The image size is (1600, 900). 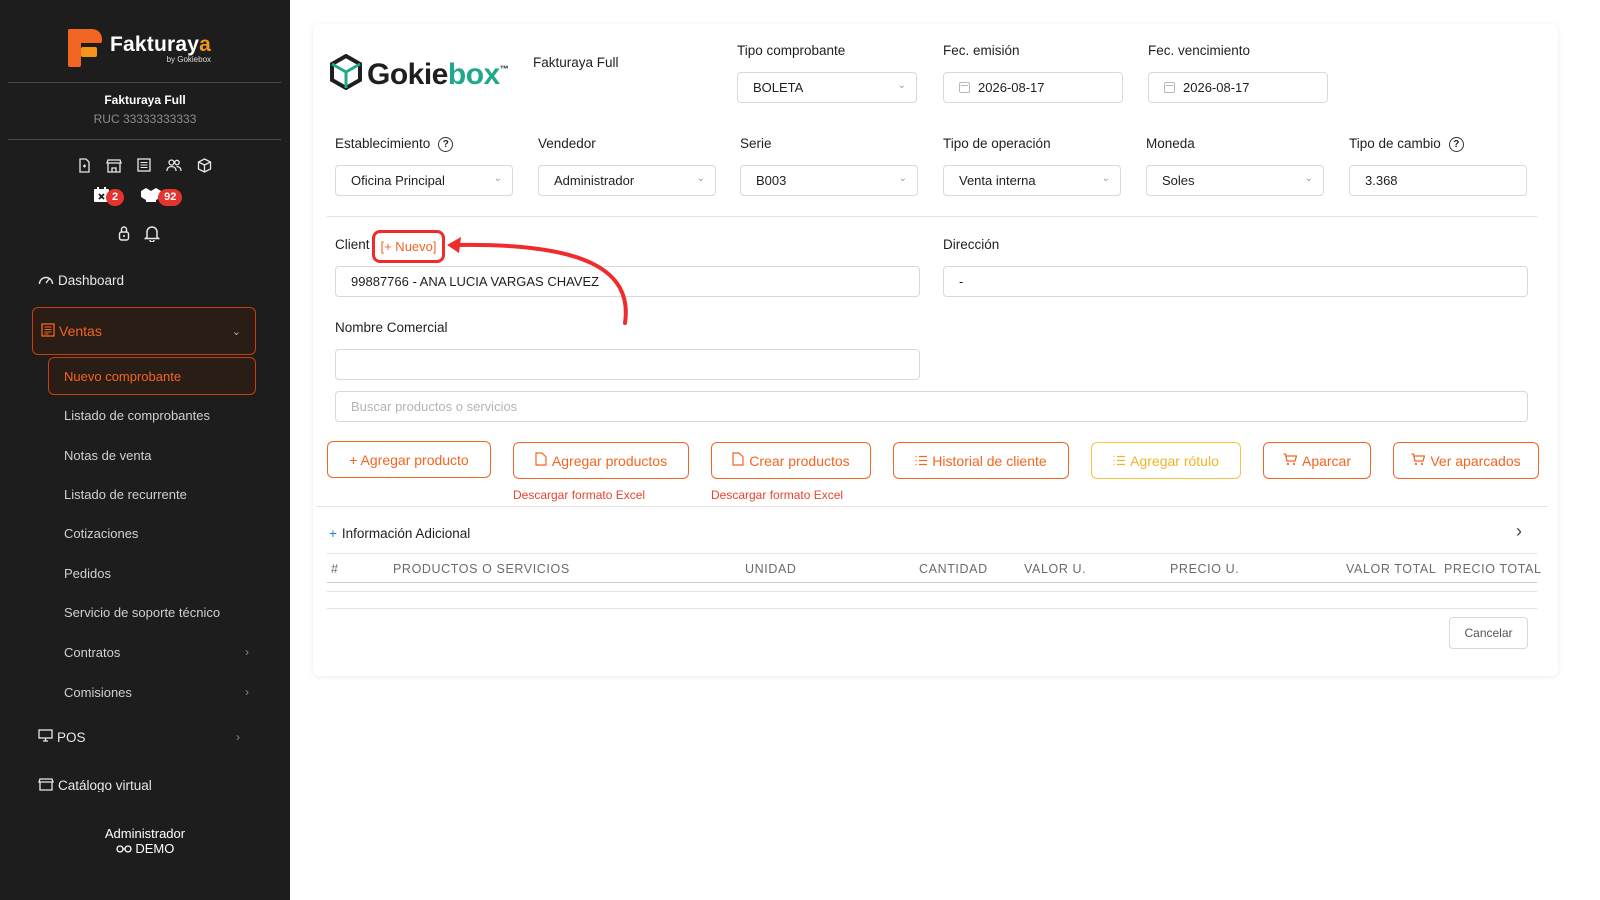 I want to click on nav-pos: POS ›, so click(x=139, y=737).